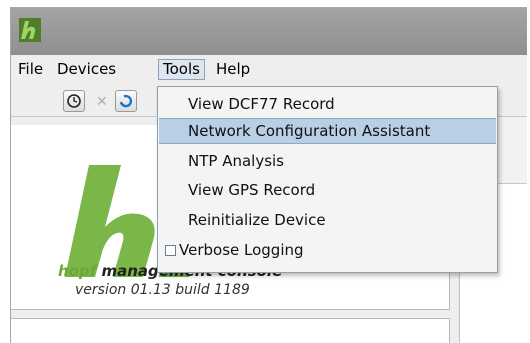 The width and height of the screenshot is (530, 343). I want to click on menu-help: Help, so click(233, 69).